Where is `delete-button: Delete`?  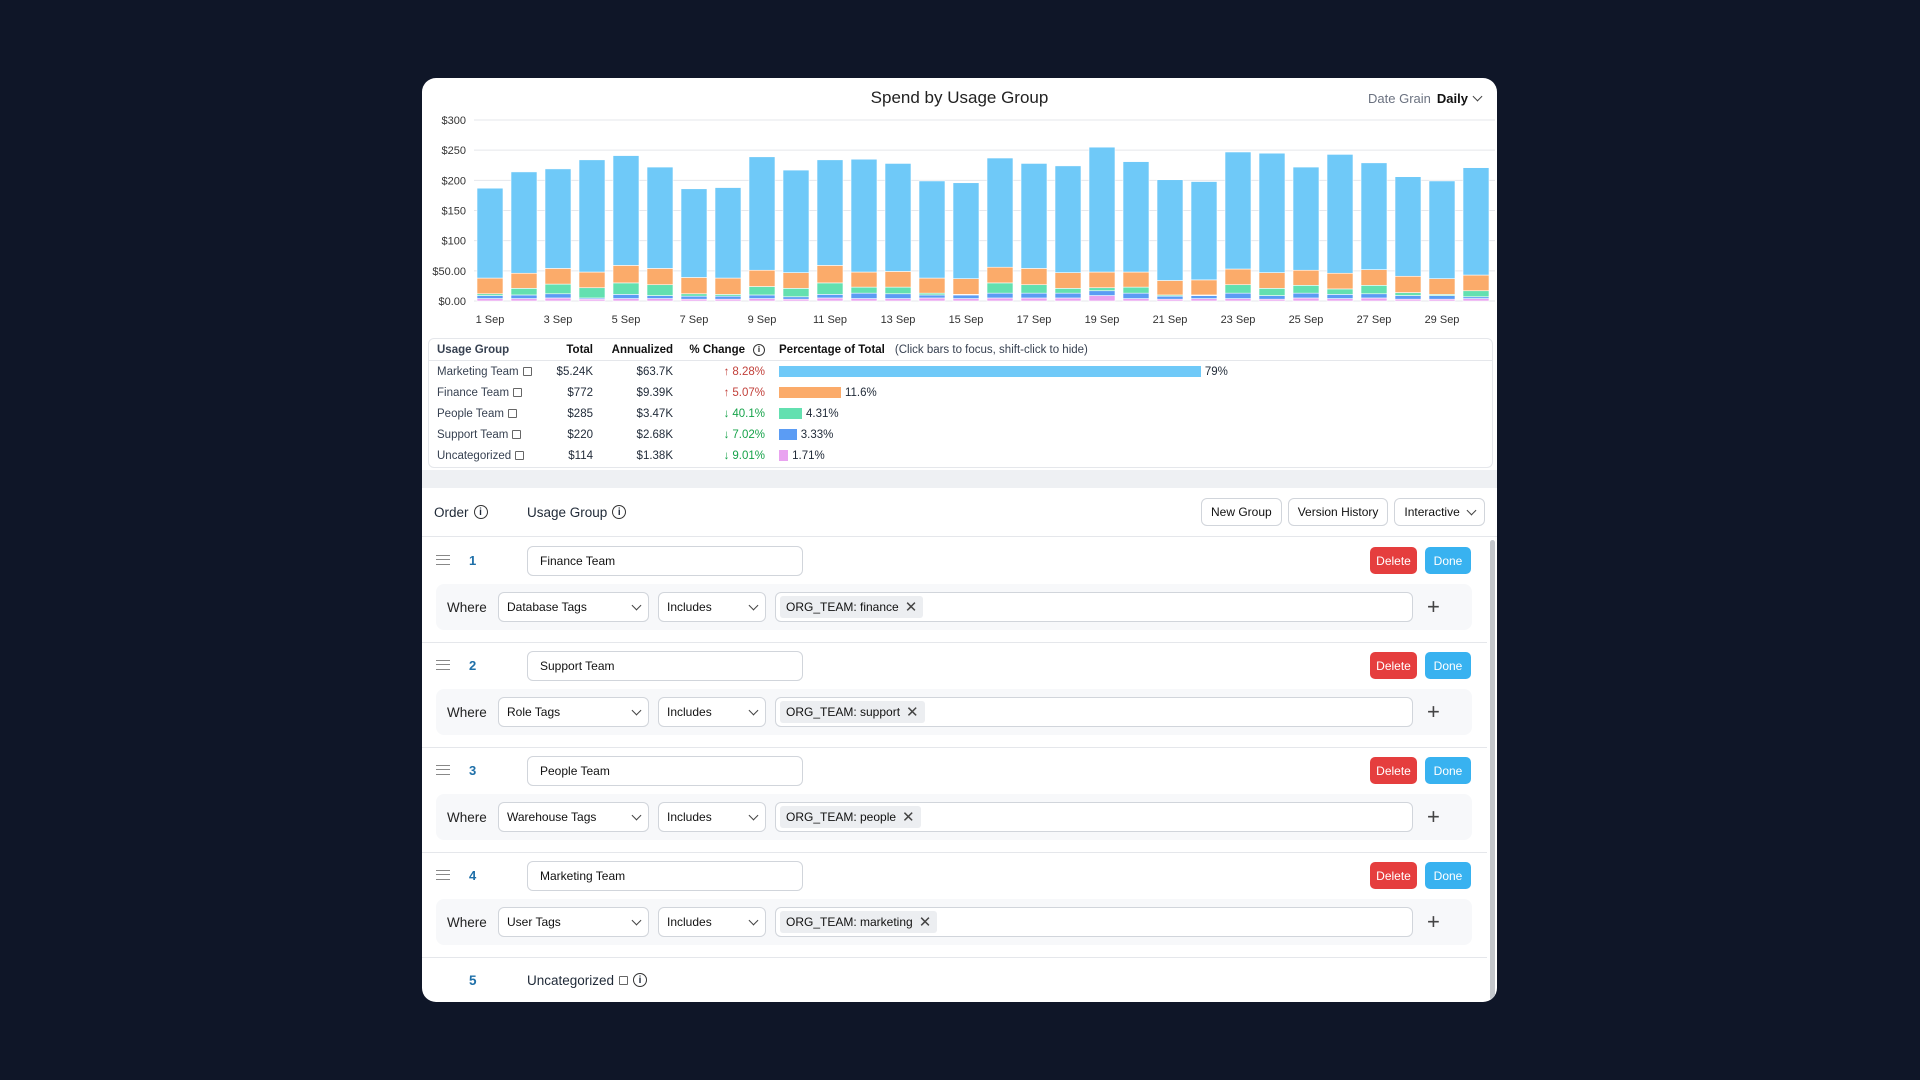 delete-button: Delete is located at coordinates (1393, 770).